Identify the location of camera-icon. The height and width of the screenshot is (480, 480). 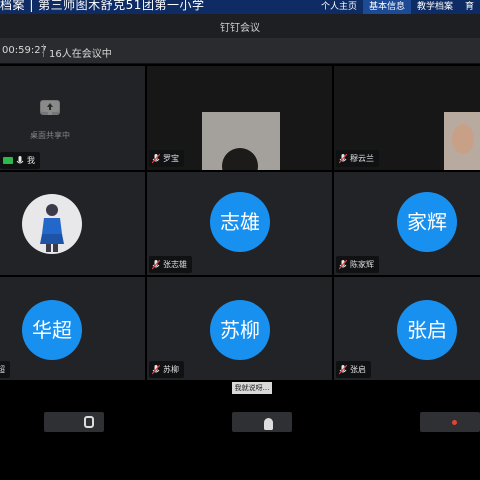
(8, 160).